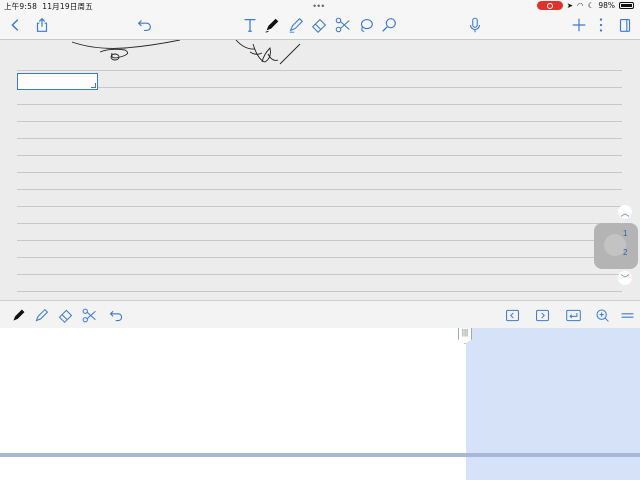  What do you see at coordinates (625, 278) in the screenshot?
I see `scroll-down-chevron-icon: ﹀` at bounding box center [625, 278].